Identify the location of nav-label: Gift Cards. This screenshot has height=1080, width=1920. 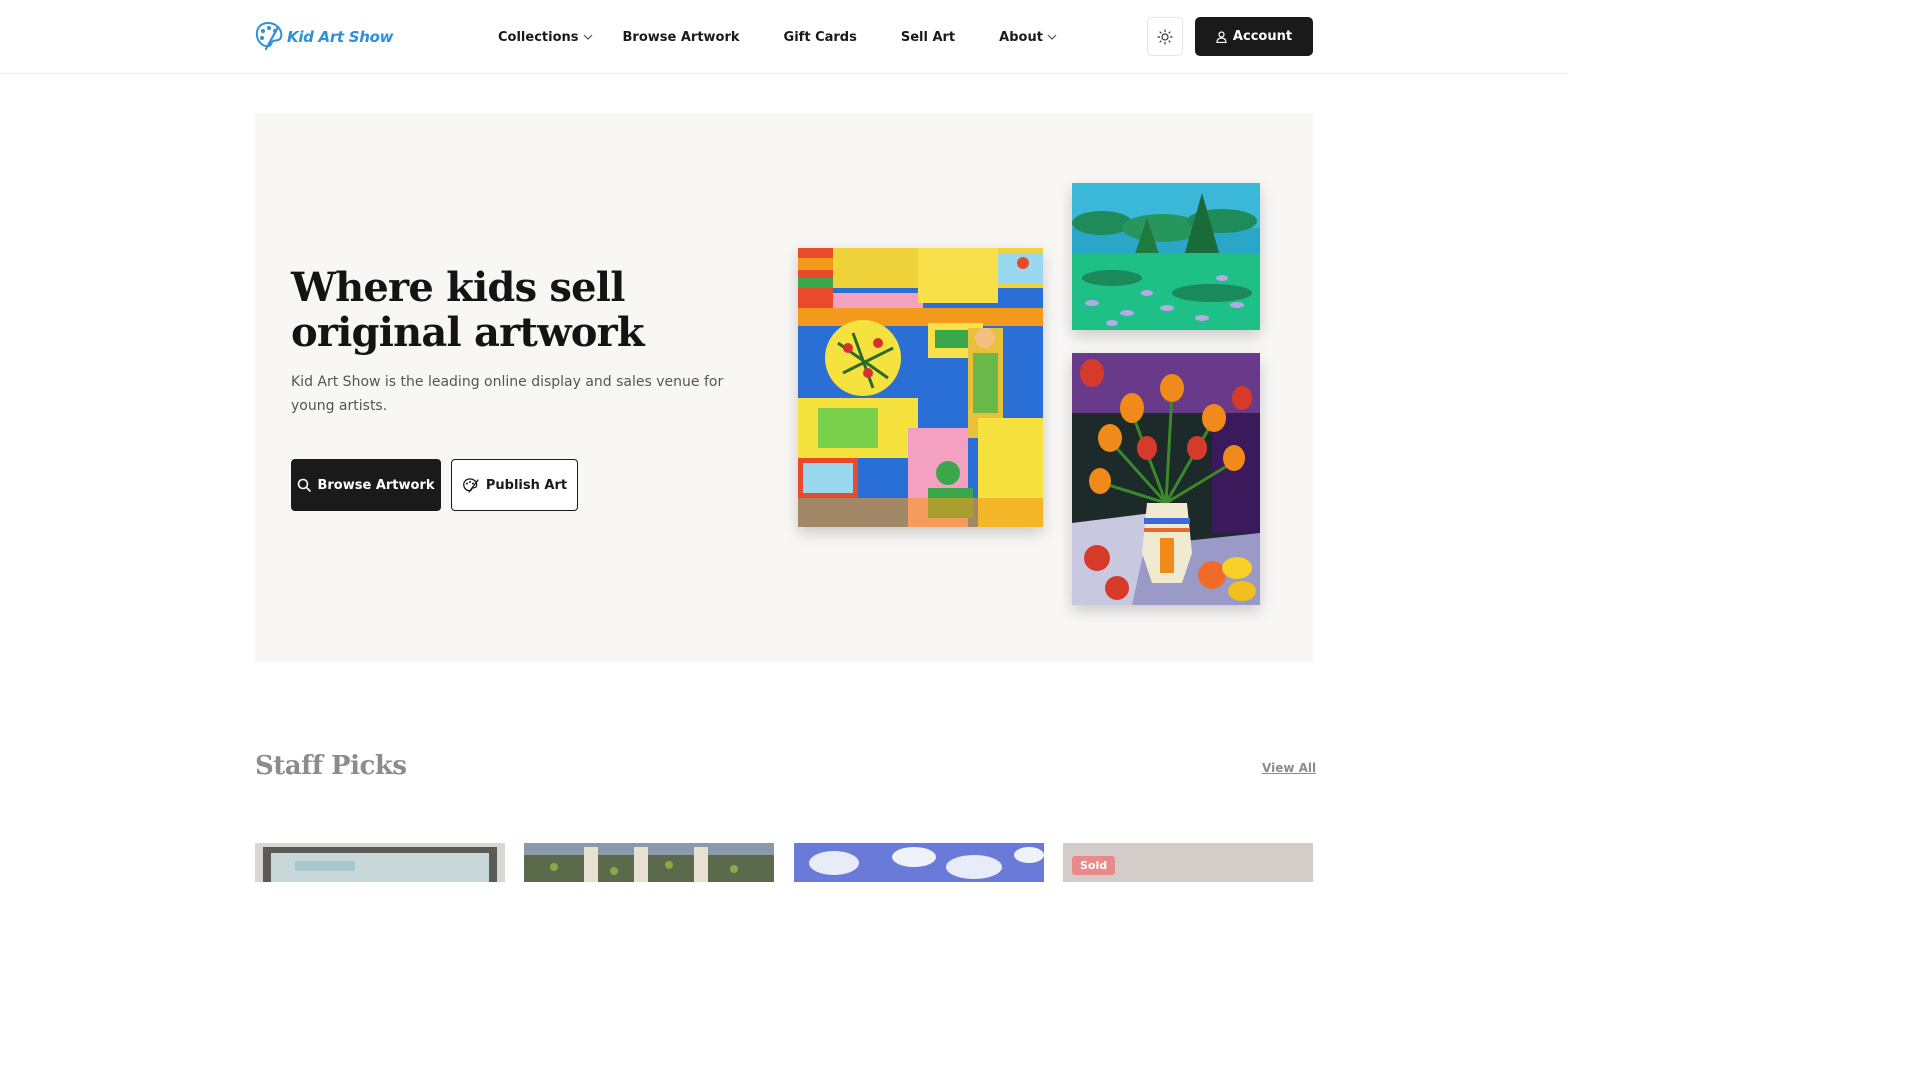
(820, 37).